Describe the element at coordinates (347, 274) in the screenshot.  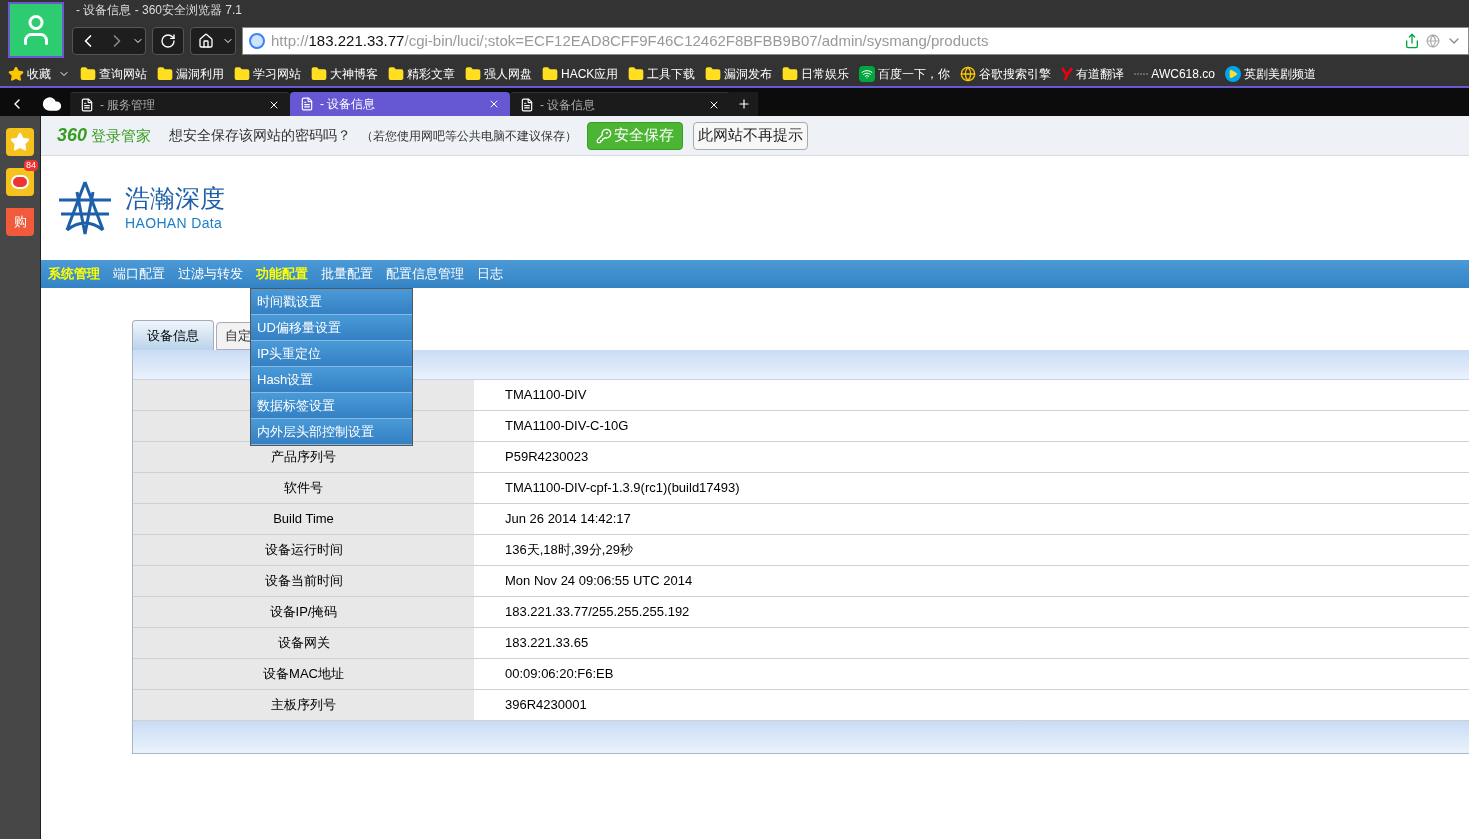
I see `nav-item: 批量配置` at that location.